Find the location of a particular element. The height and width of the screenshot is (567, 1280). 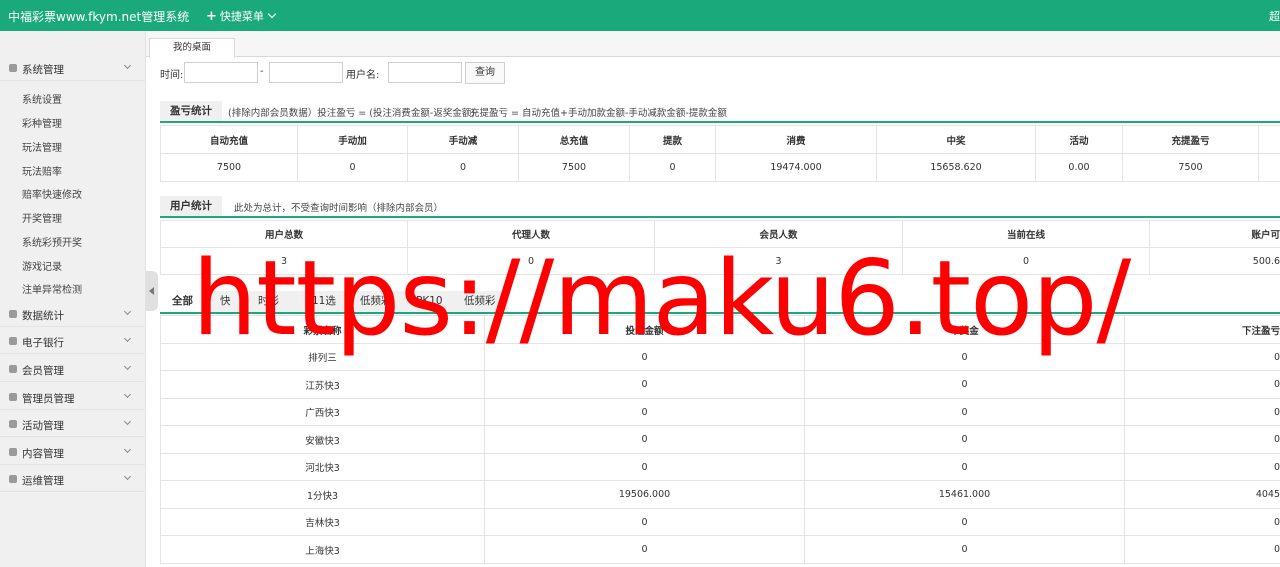

tab-pk10: PK10 is located at coordinates (429, 301).